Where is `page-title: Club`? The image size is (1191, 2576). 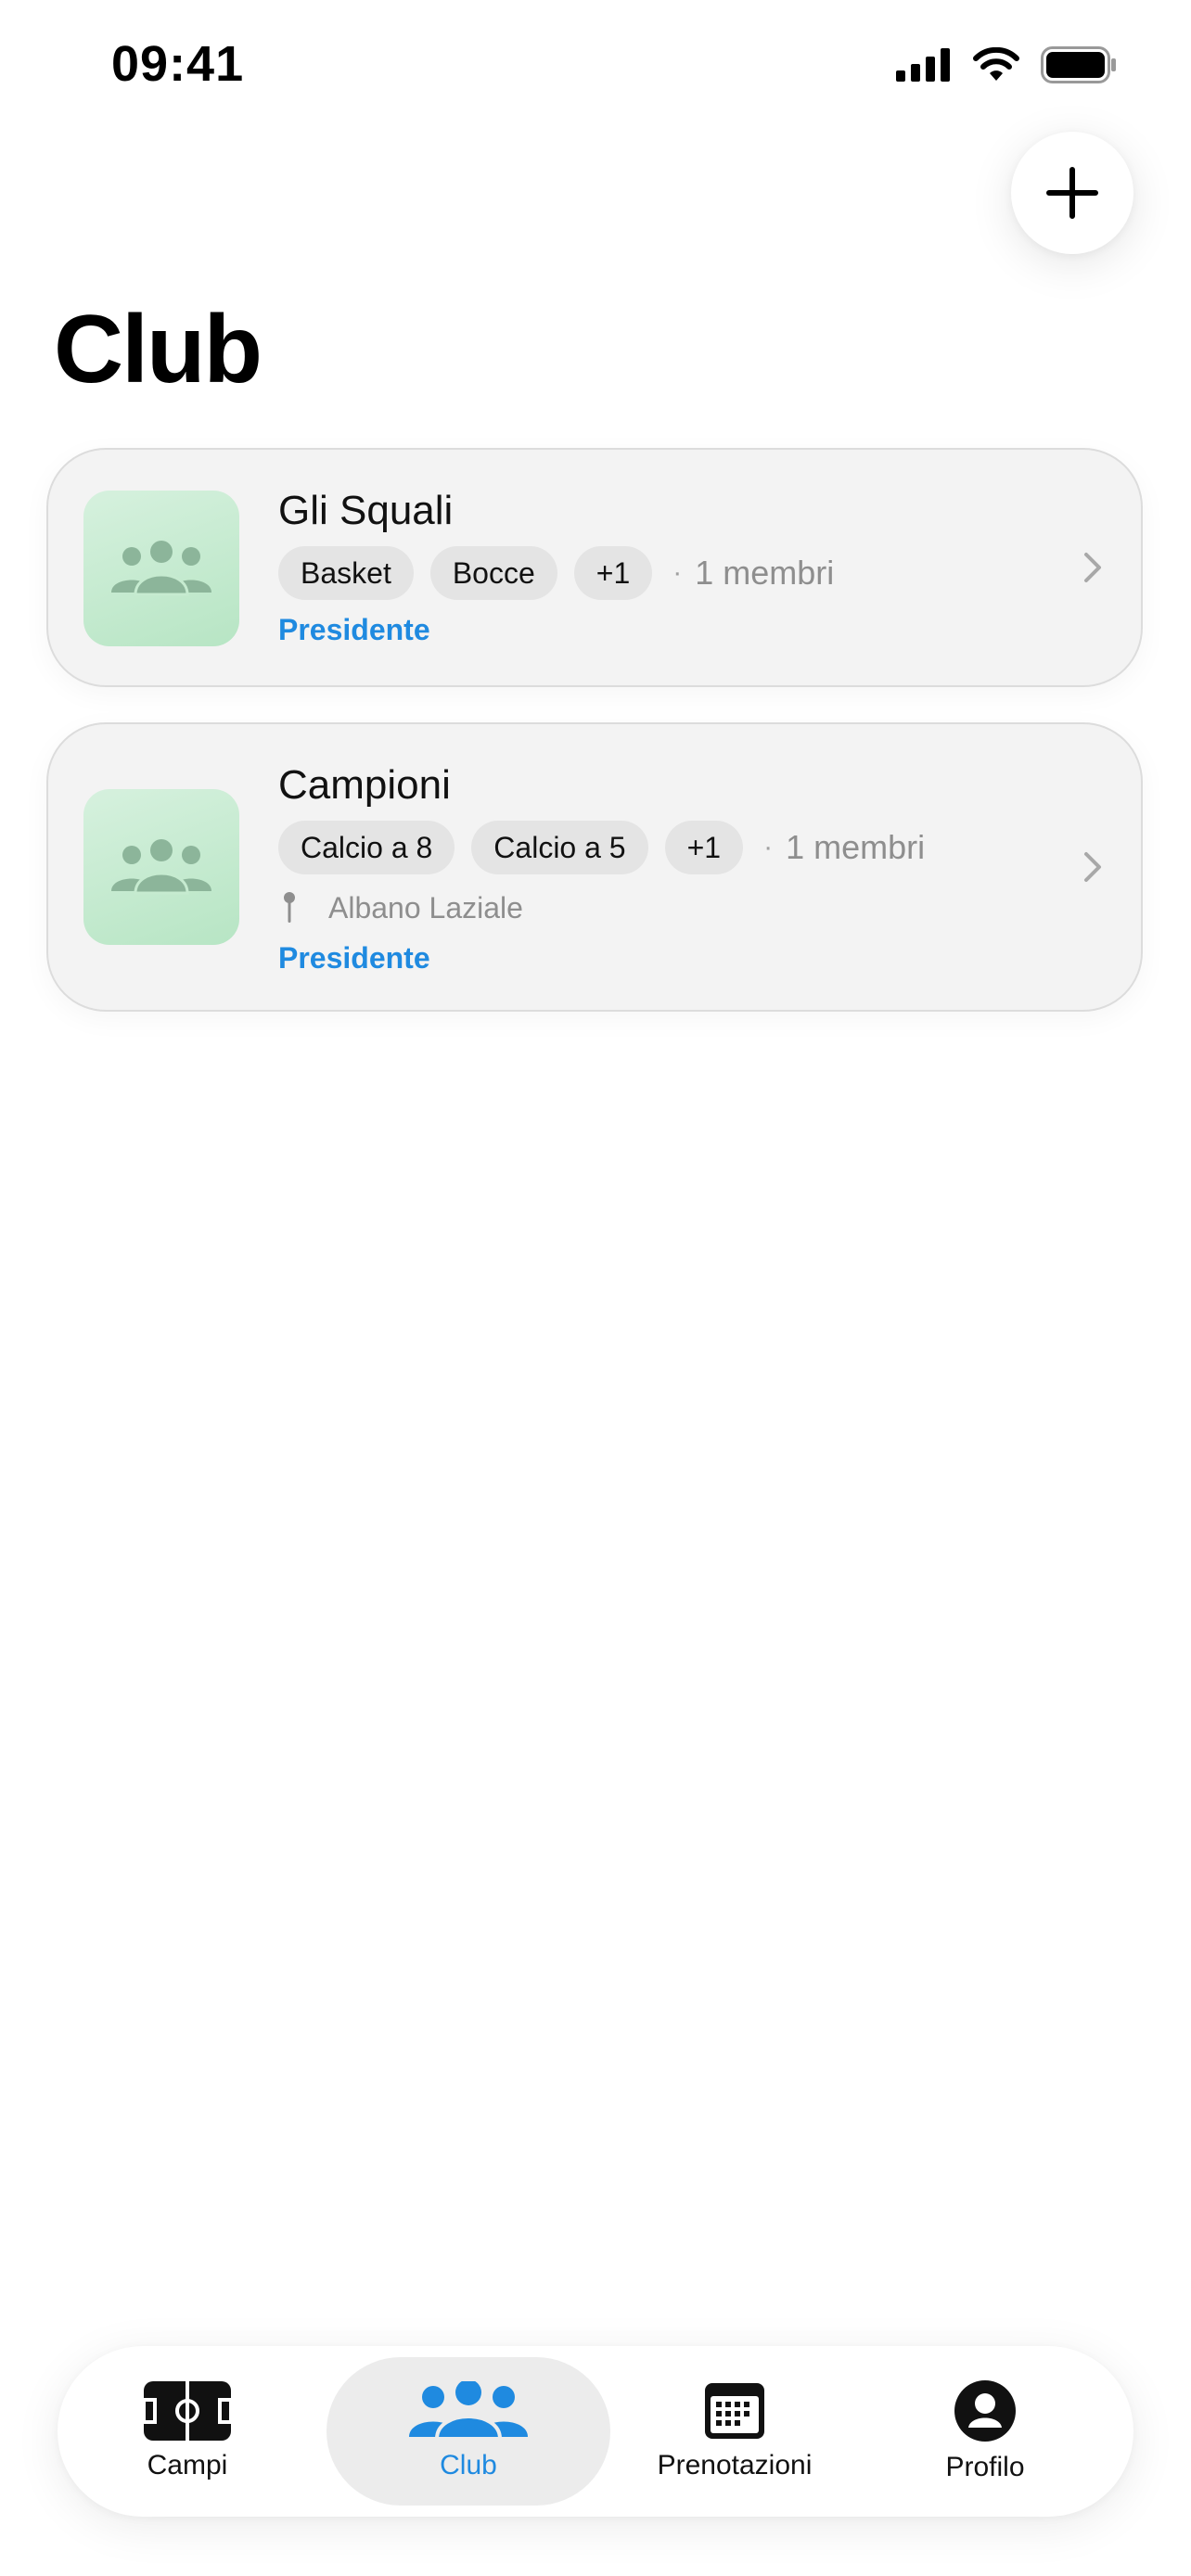 page-title: Club is located at coordinates (158, 349).